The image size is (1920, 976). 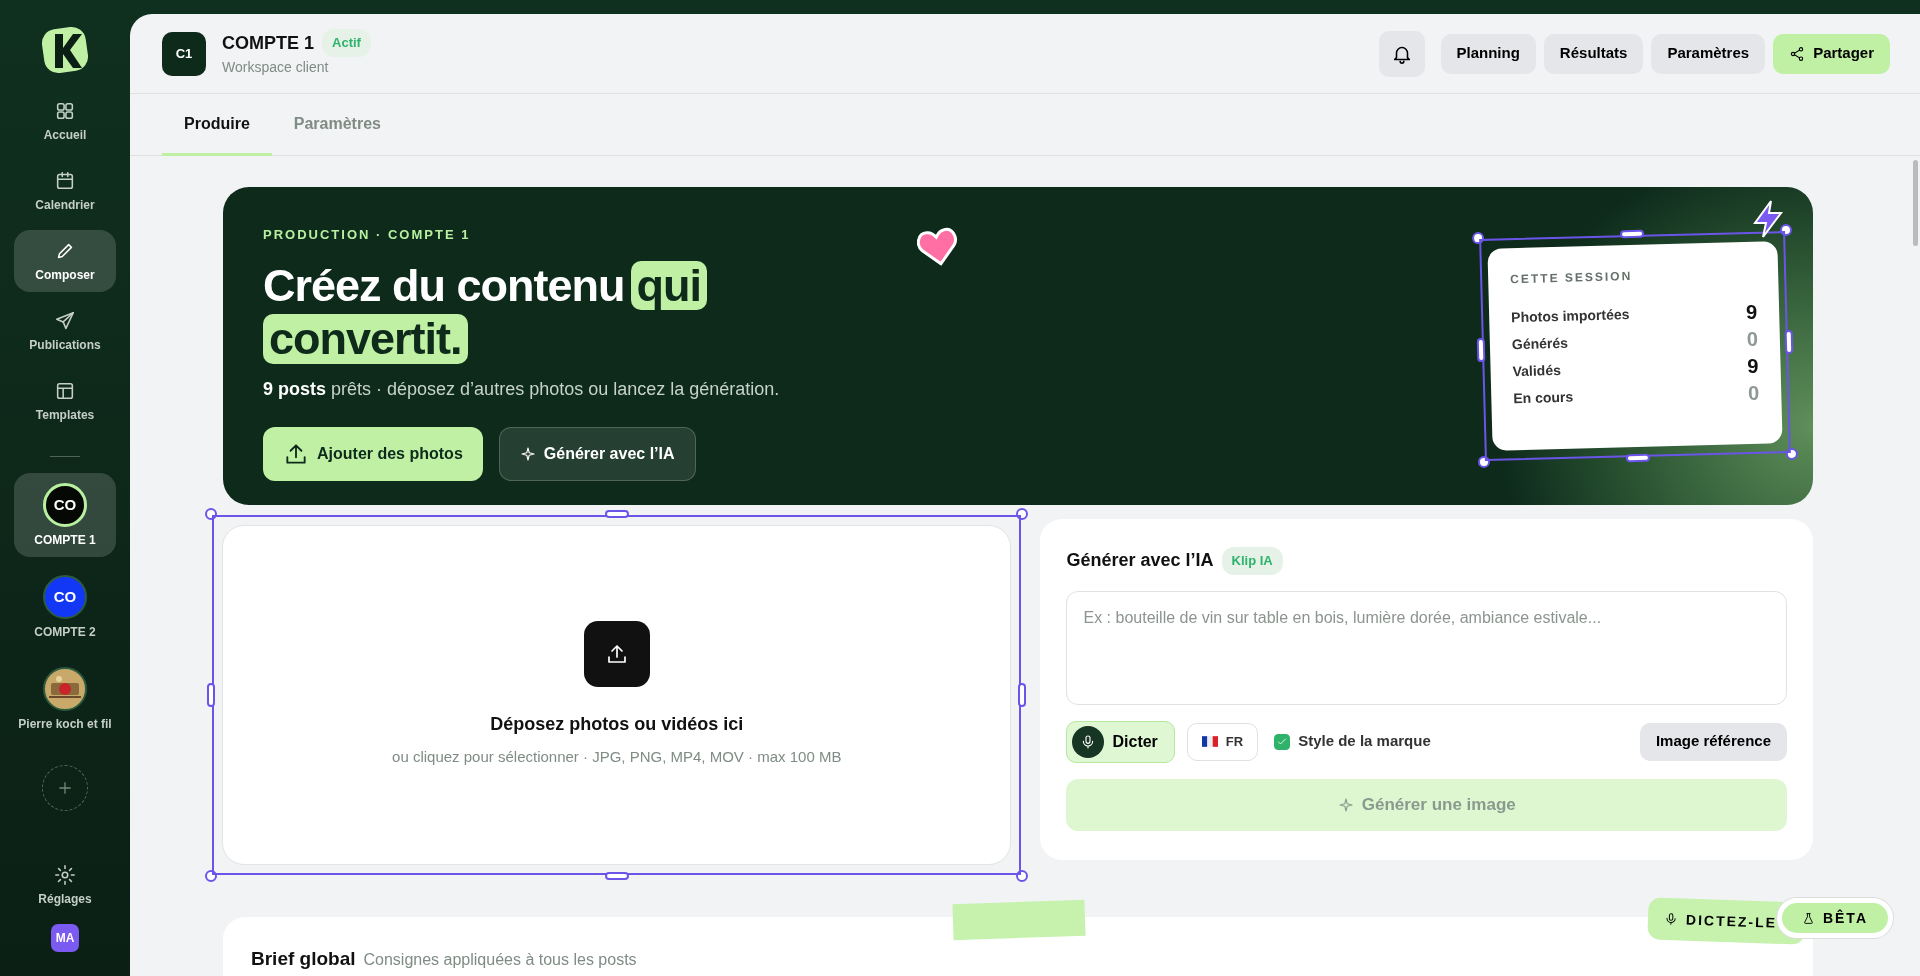 What do you see at coordinates (1120, 741) in the screenshot?
I see `dictate-button: Dicter` at bounding box center [1120, 741].